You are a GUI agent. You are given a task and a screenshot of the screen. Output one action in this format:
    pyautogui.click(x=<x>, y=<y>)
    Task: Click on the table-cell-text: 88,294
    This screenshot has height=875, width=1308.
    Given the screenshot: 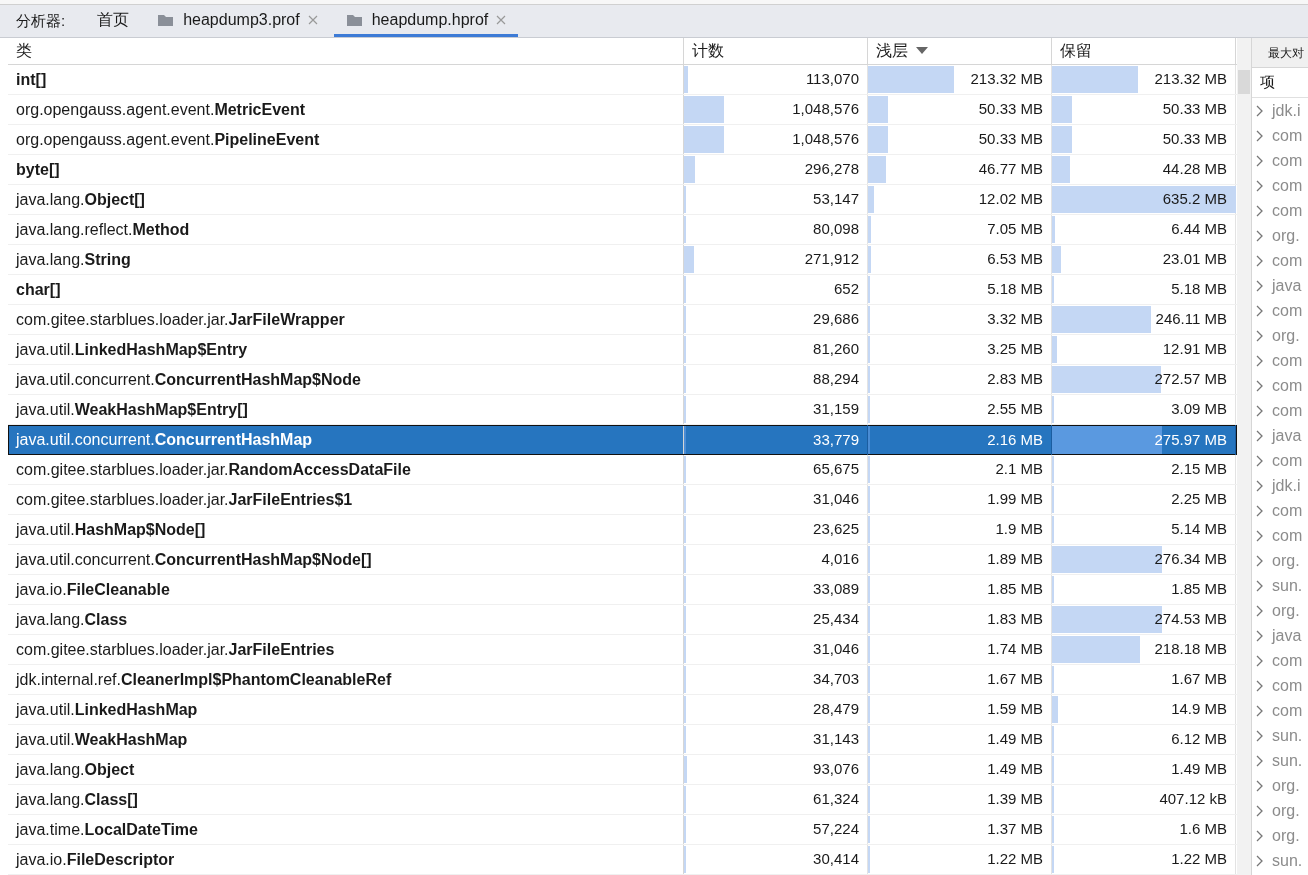 What is the action you would take?
    pyautogui.click(x=836, y=379)
    